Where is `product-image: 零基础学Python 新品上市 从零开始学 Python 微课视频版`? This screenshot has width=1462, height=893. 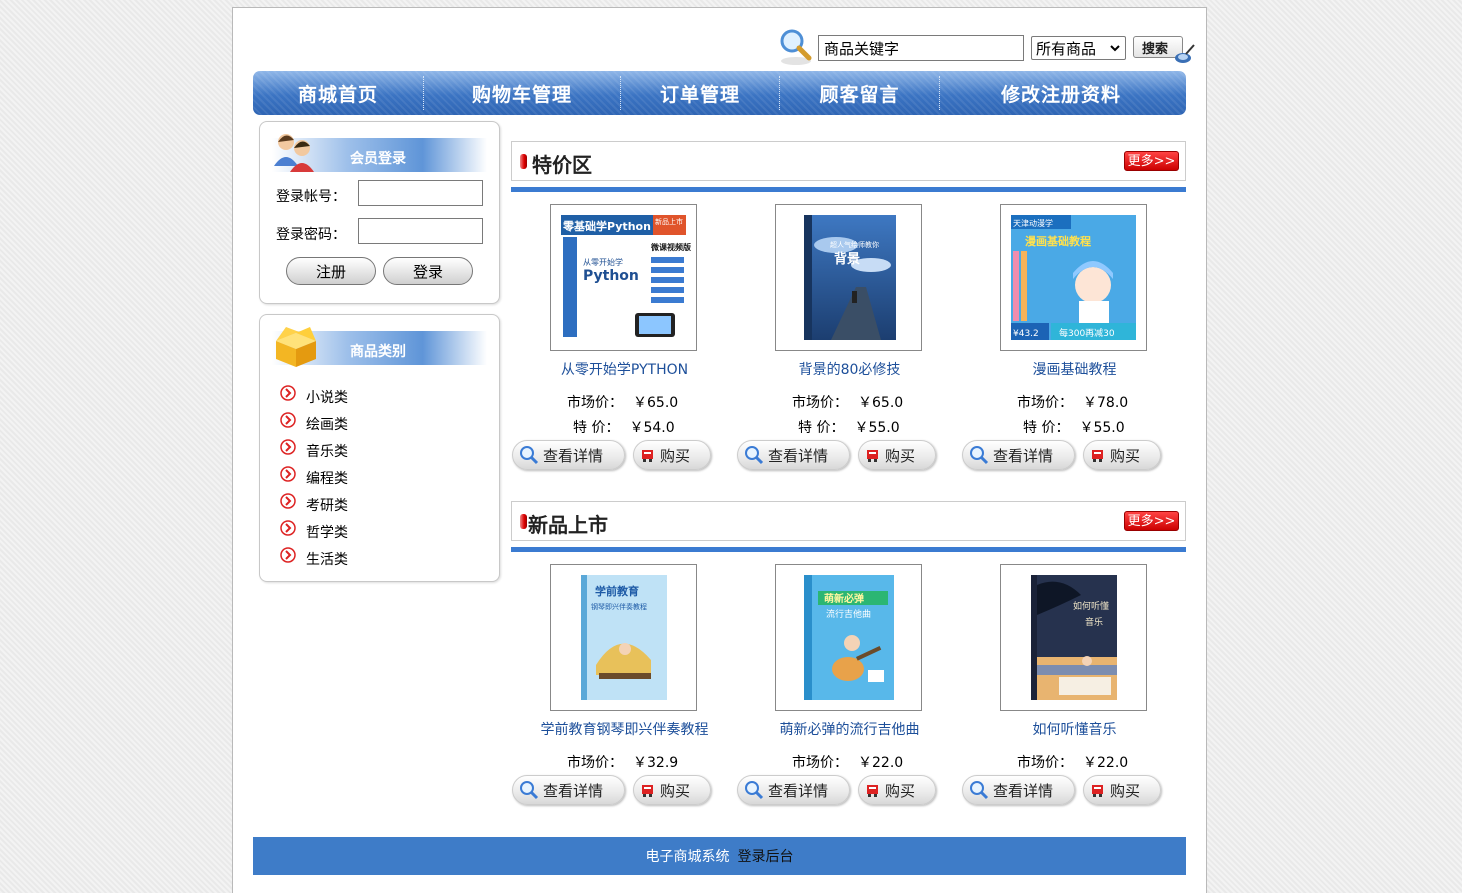 product-image: 零基础学Python 新品上市 从零开始学 Python 微课视频版 is located at coordinates (623, 277).